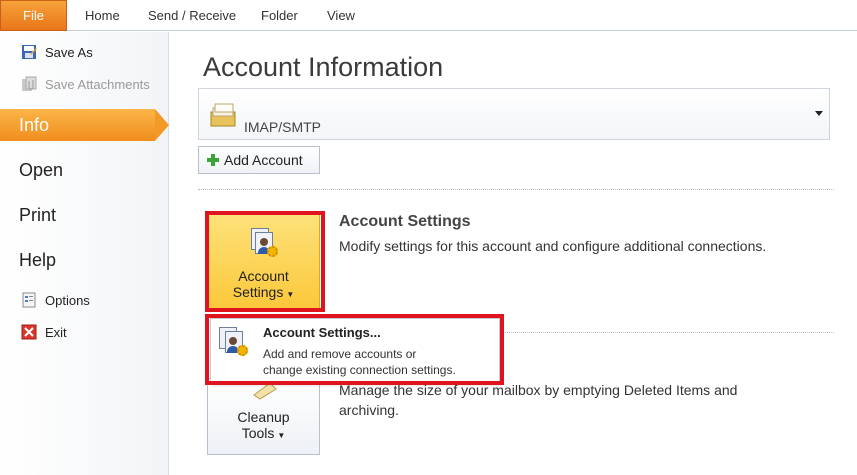 The width and height of the screenshot is (857, 475). Describe the element at coordinates (38, 214) in the screenshot. I see `nav-print-label: Print` at that location.